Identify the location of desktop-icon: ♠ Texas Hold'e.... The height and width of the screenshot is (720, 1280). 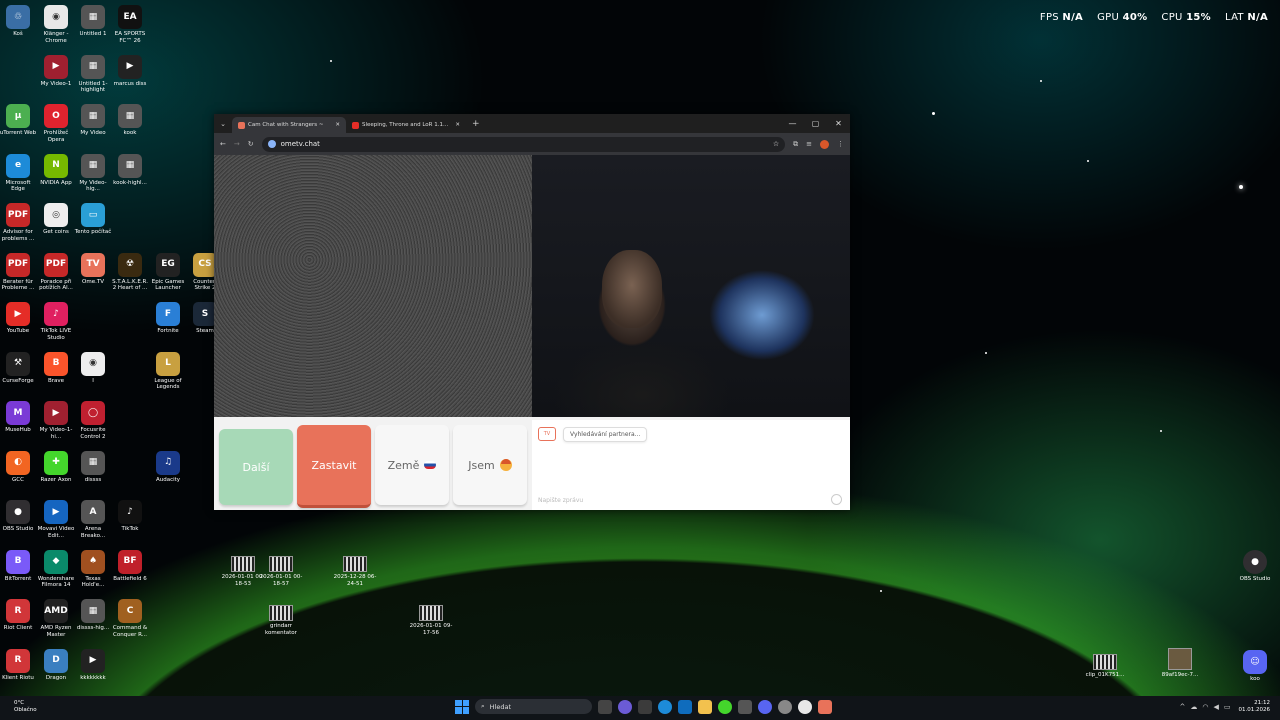
(93, 569).